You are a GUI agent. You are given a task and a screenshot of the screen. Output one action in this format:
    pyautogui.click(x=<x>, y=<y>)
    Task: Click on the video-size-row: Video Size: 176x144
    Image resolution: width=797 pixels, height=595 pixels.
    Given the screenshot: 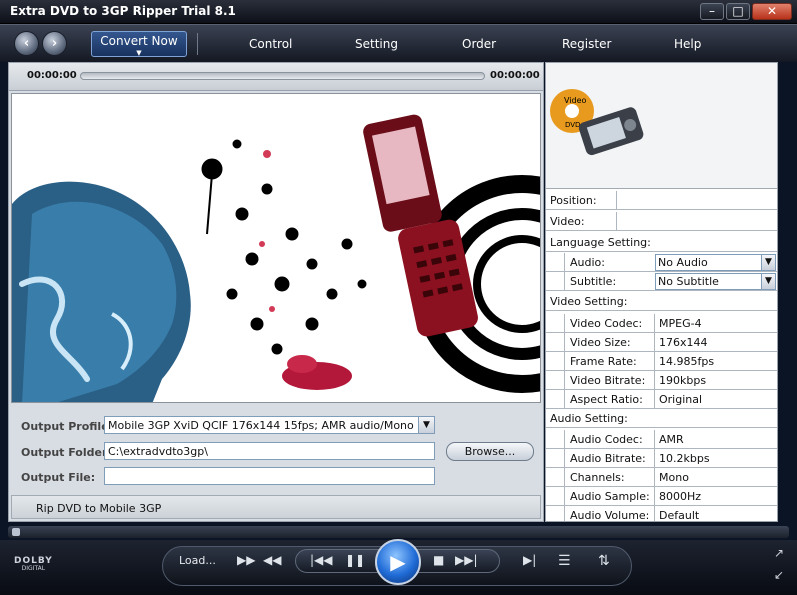 What is the action you would take?
    pyautogui.click(x=661, y=342)
    